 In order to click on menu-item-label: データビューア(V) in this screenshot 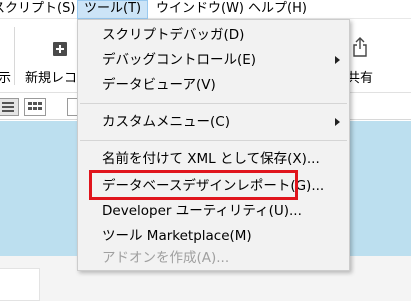, I will do `click(159, 85)`.